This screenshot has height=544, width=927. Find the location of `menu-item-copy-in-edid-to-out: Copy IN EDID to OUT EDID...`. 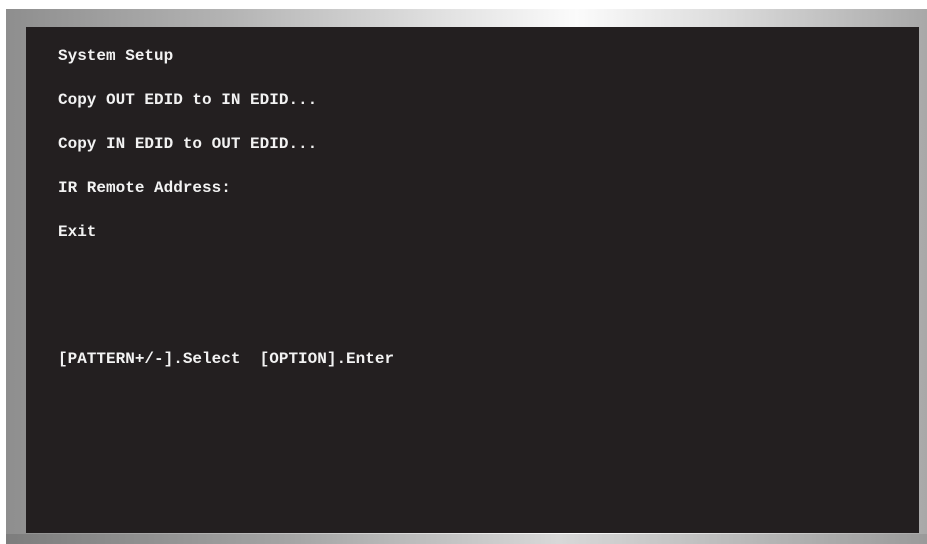

menu-item-copy-in-edid-to-out: Copy IN EDID to OUT EDID... is located at coordinates (187, 155).